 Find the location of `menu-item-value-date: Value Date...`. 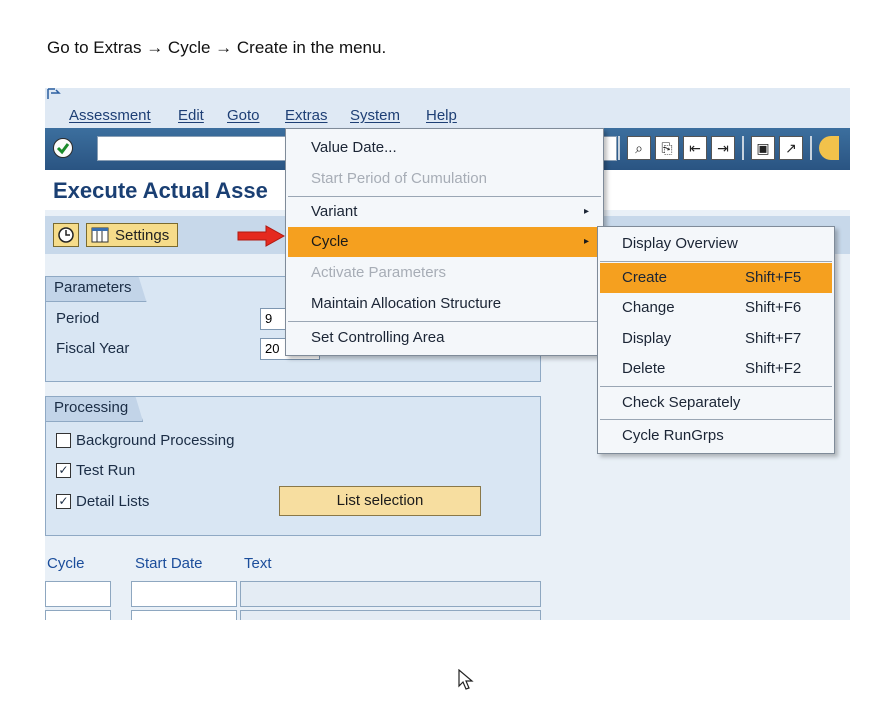

menu-item-value-date: Value Date... is located at coordinates (444, 148).